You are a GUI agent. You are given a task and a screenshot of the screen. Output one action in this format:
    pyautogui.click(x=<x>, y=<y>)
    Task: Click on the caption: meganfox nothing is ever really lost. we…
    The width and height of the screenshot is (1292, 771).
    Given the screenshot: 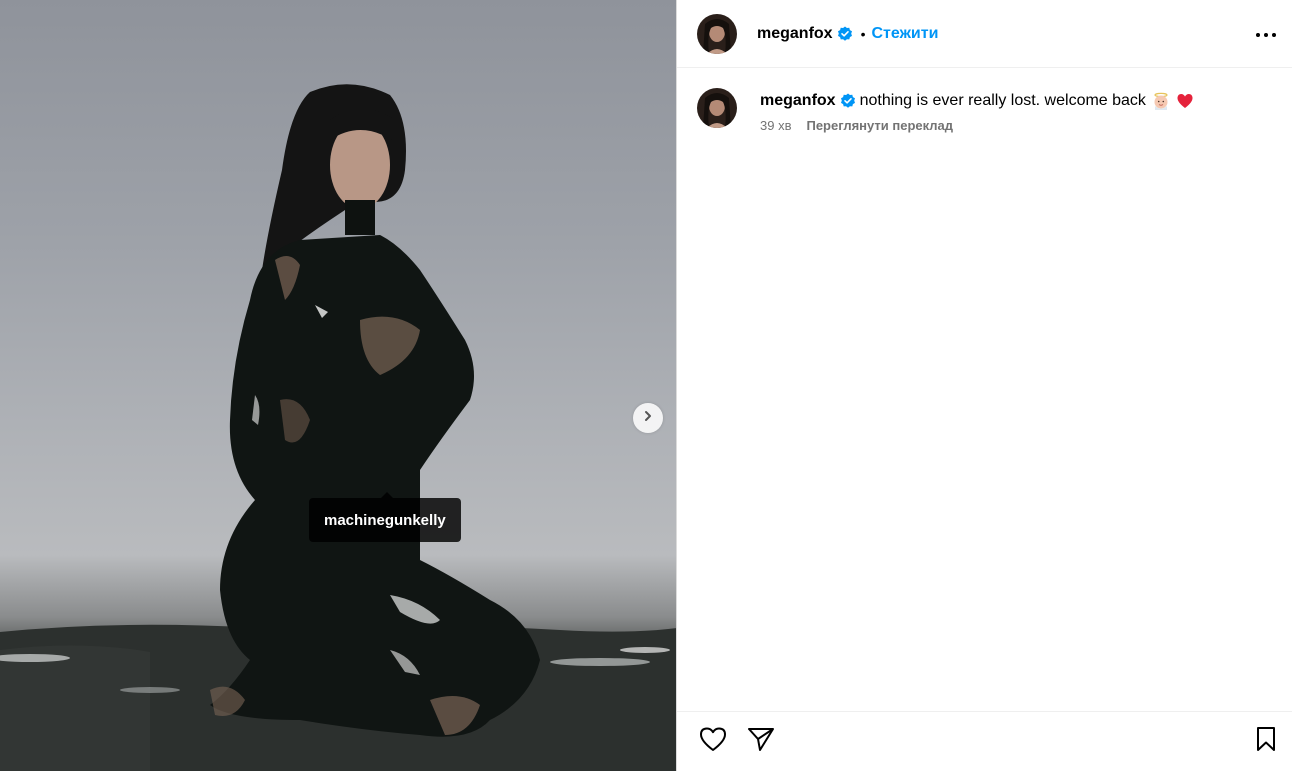 What is the action you would take?
    pyautogui.click(x=984, y=110)
    